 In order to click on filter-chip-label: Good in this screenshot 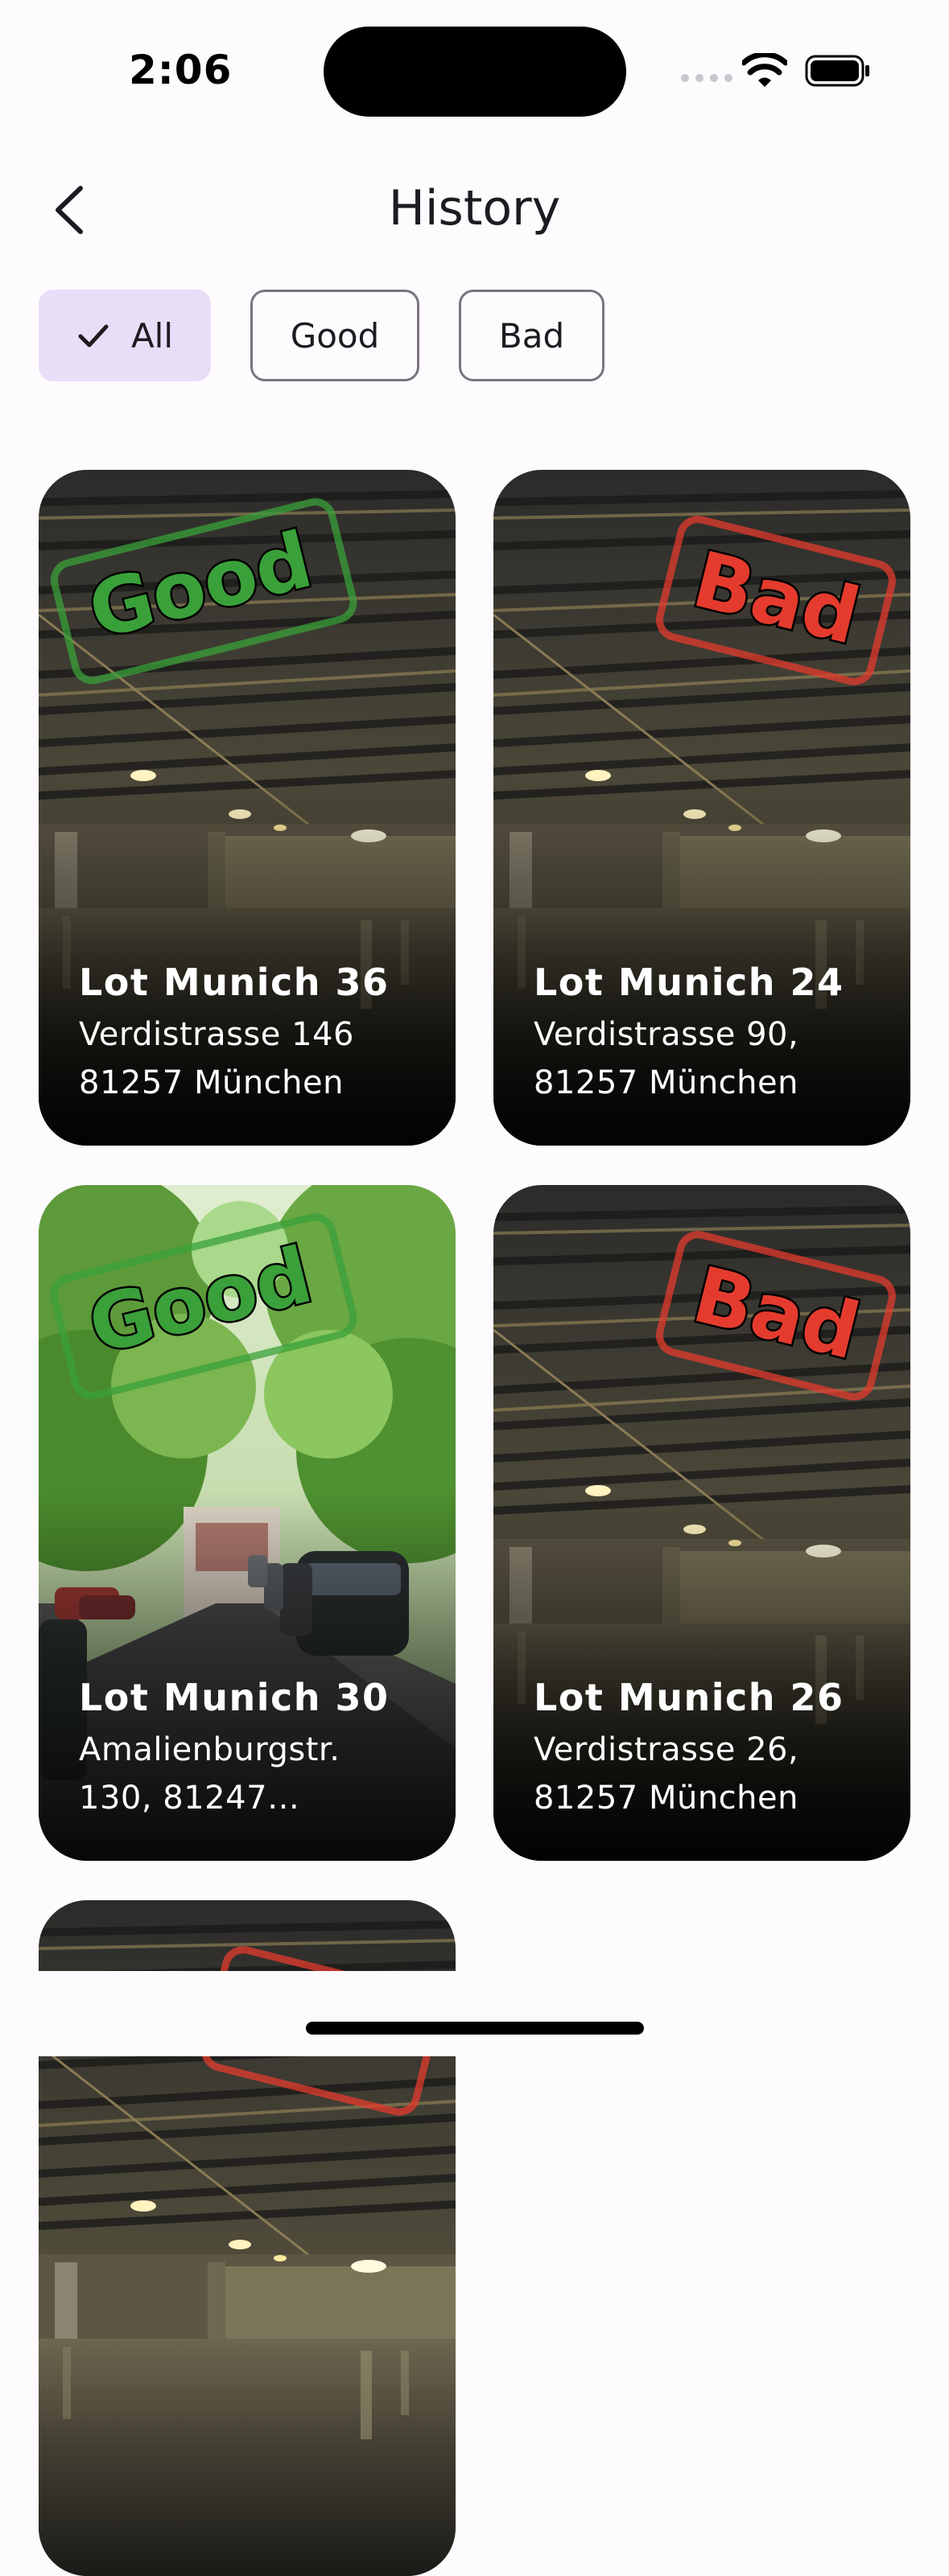, I will do `click(335, 335)`.